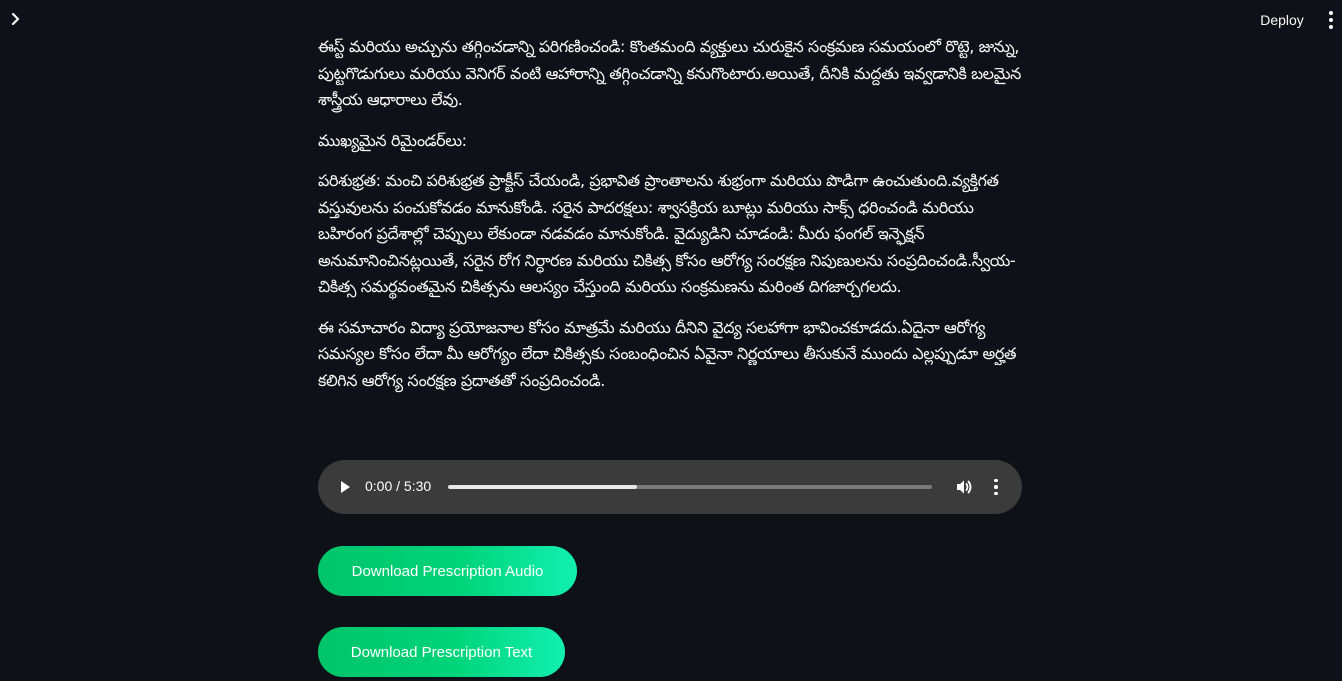  I want to click on download-prescription-audio-button: Download Prescription Audio, so click(447, 571).